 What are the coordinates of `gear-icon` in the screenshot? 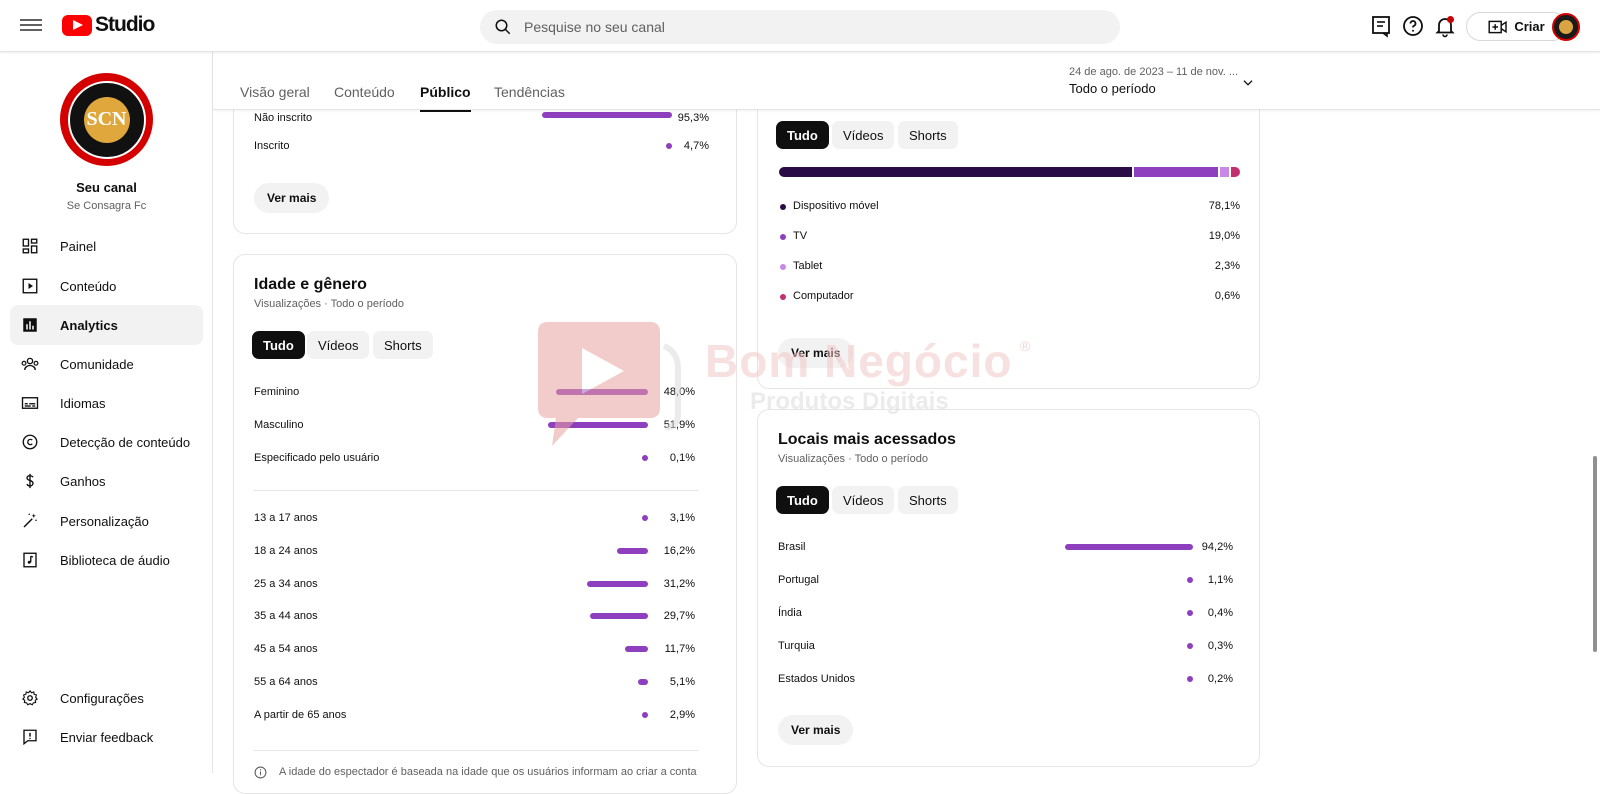 It's located at (30, 698).